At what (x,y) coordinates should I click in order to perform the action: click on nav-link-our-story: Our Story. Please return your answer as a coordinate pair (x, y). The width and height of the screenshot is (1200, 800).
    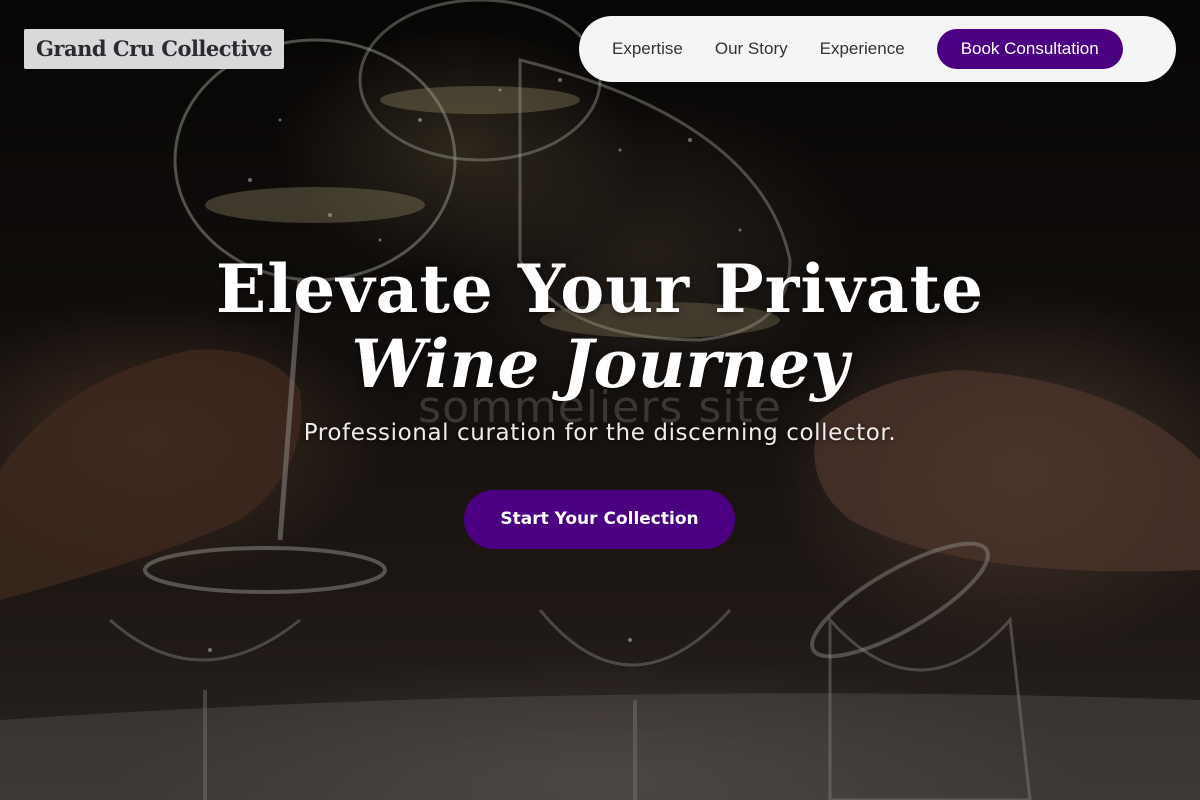
    Looking at the image, I should click on (751, 49).